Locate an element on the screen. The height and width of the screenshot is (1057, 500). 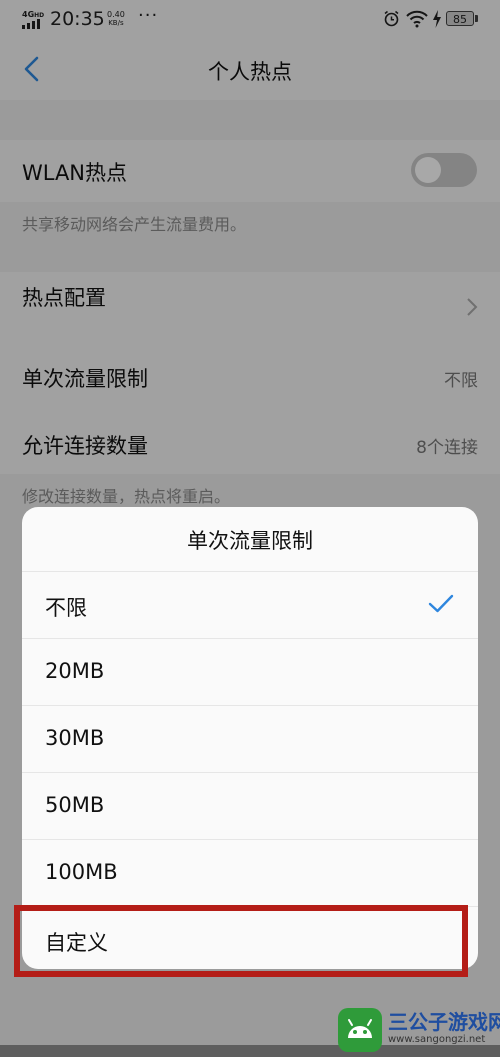
option-unlimited: 不限 is located at coordinates (250, 604).